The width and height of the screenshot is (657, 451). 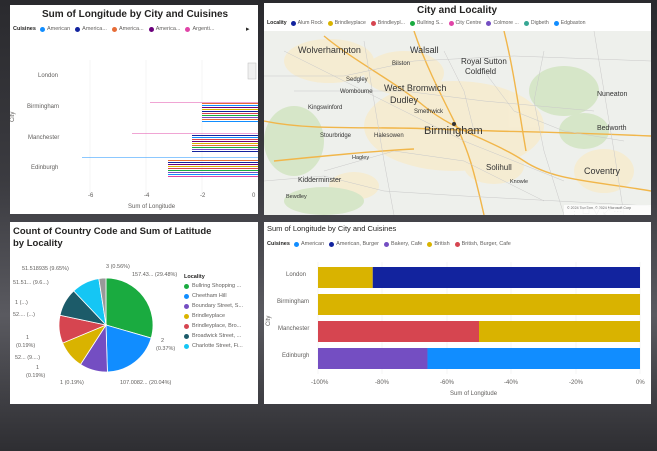 I want to click on pie-data-label: 51.518935 (9.65%), so click(x=45, y=269).